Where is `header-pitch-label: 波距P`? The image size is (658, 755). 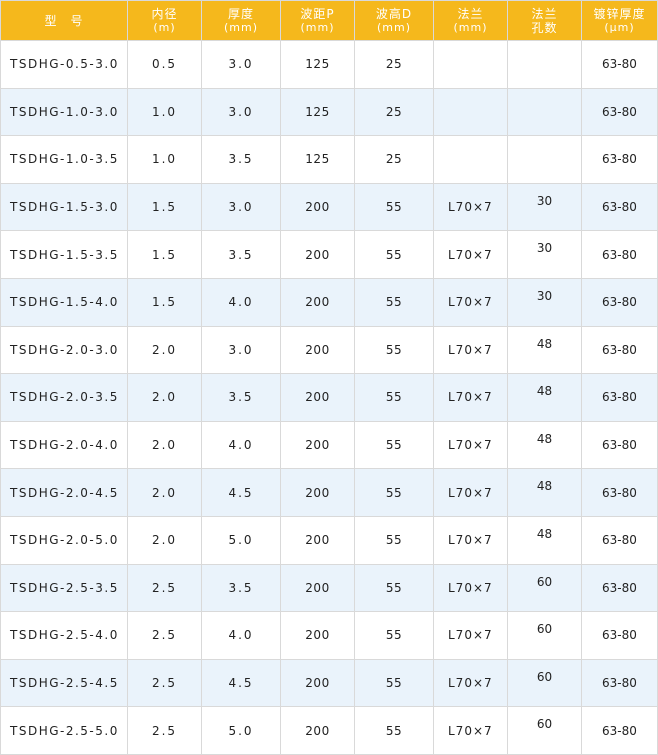 header-pitch-label: 波距P is located at coordinates (317, 13).